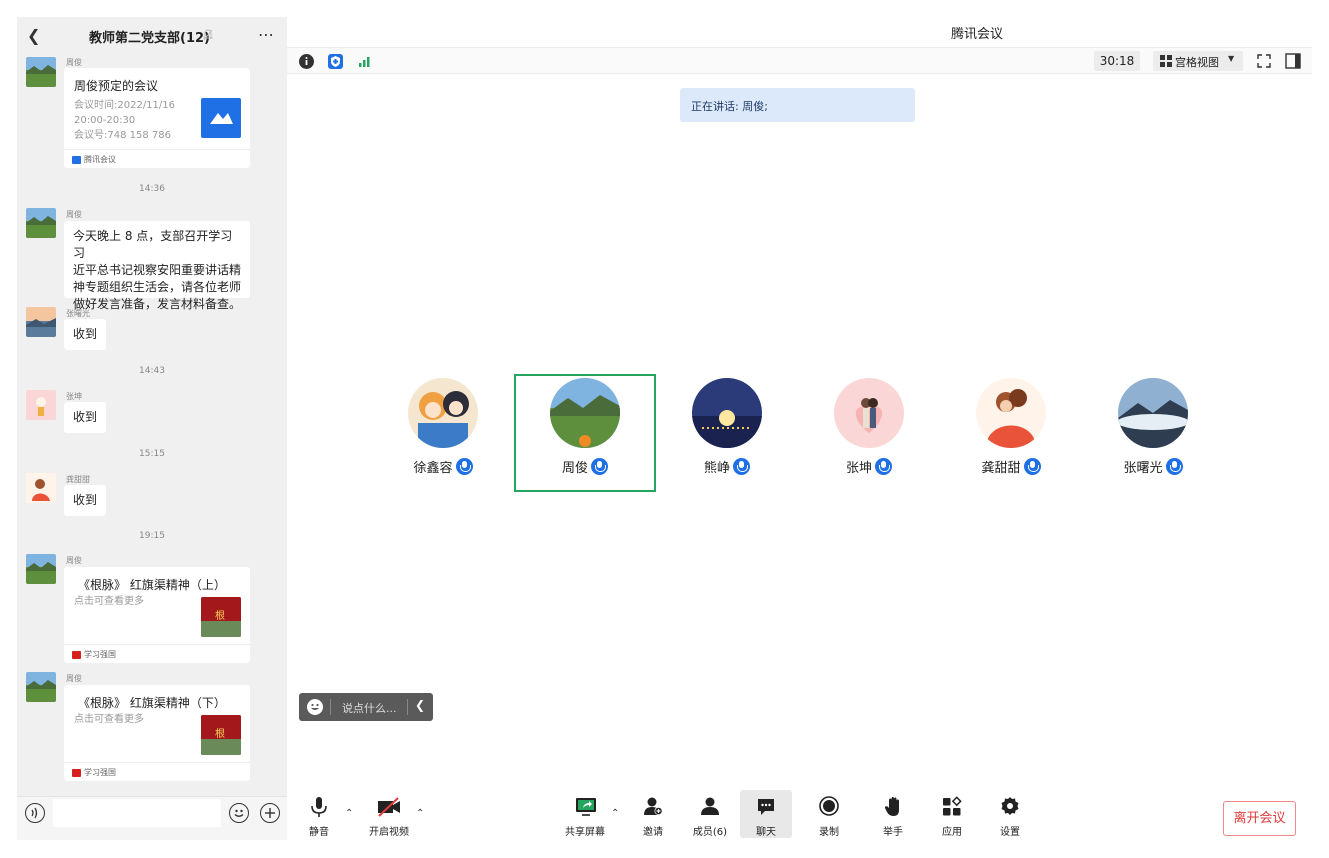 The image size is (1329, 858). I want to click on participant-tile-active: 周俊, so click(585, 433).